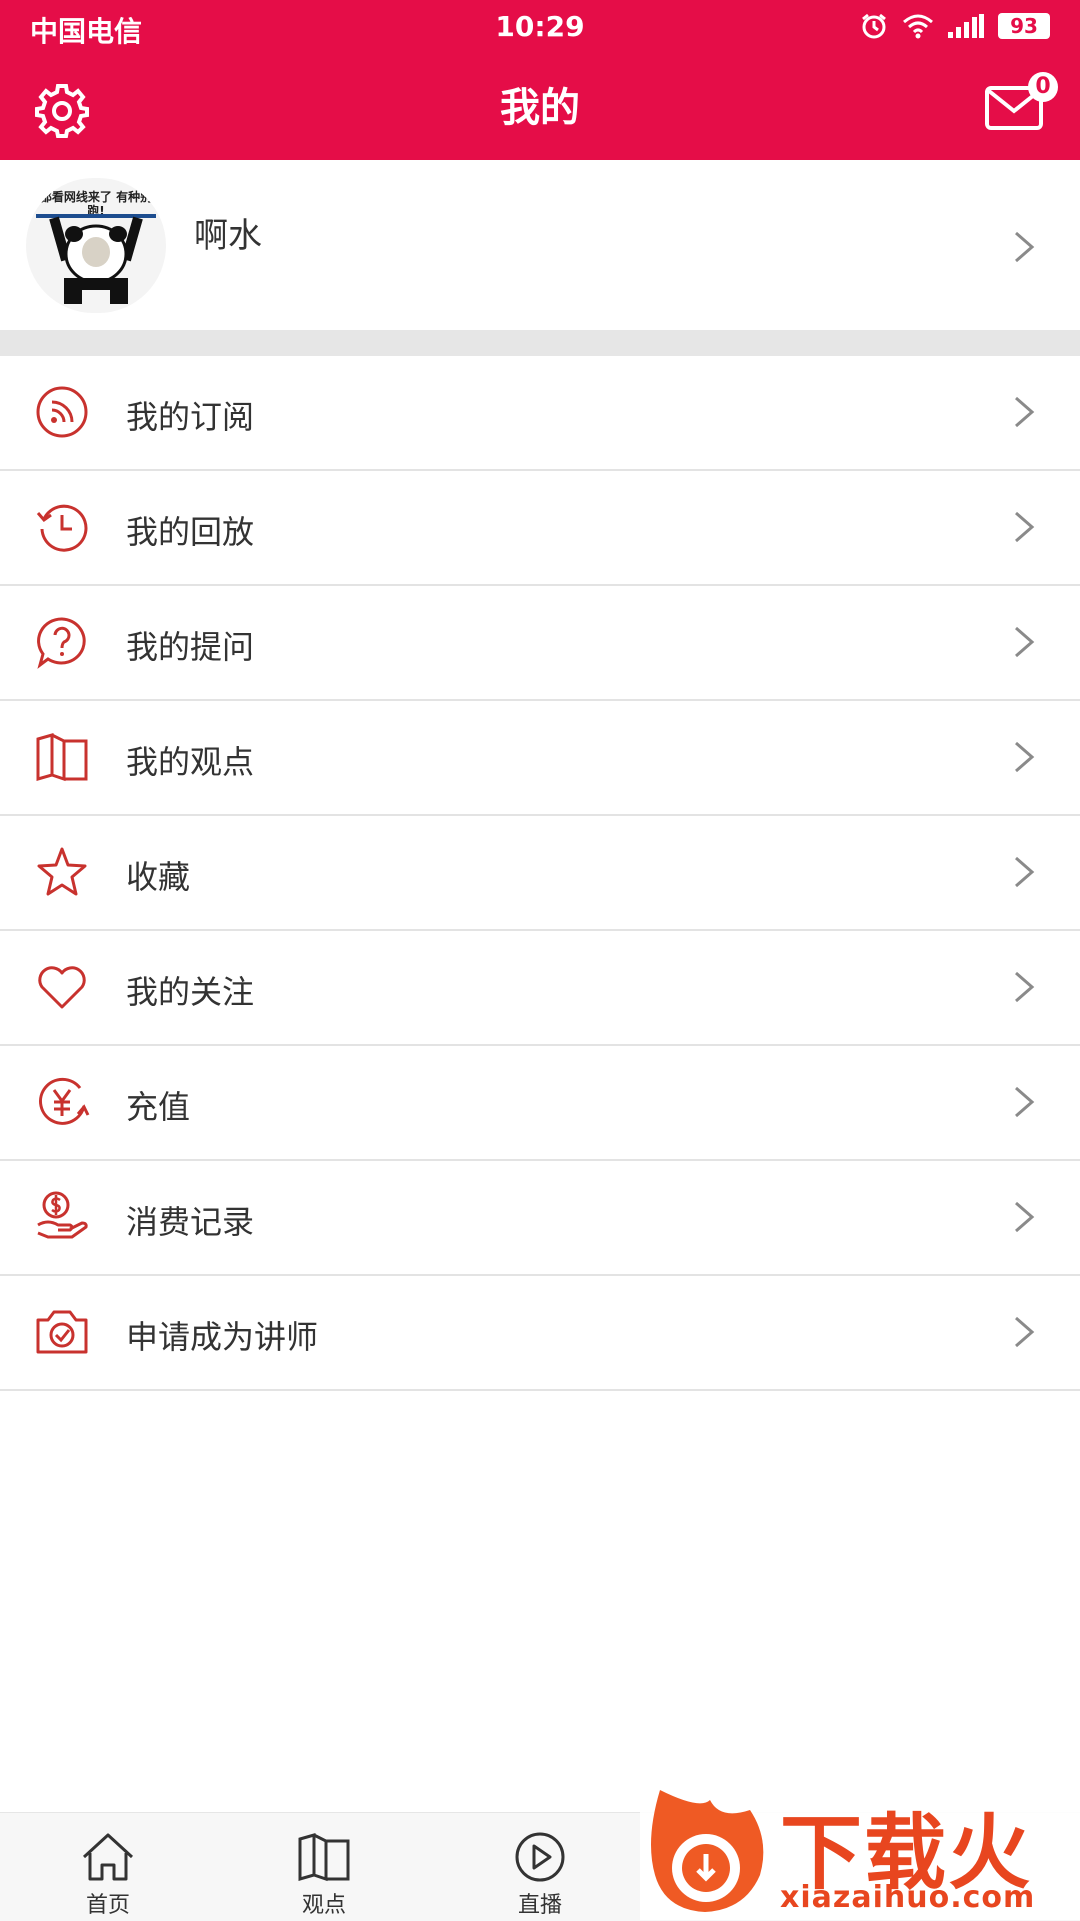 The height and width of the screenshot is (1921, 1080). Describe the element at coordinates (190, 762) in the screenshot. I see `menu-item-label: 我的观点` at that location.